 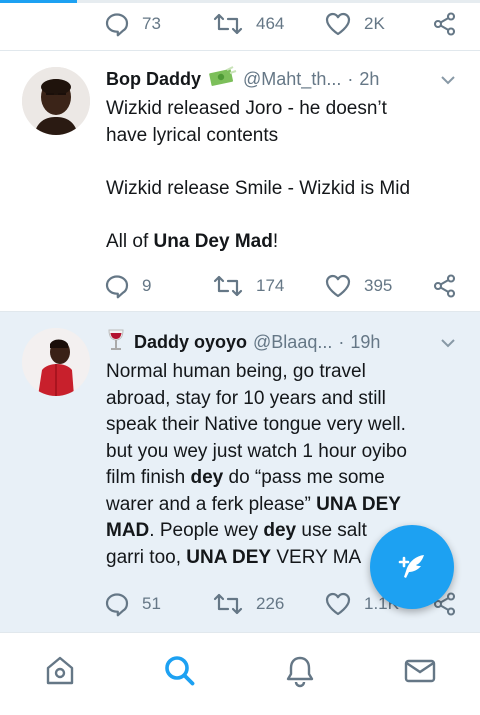 I want to click on text-run: use salt, so click(x=331, y=530).